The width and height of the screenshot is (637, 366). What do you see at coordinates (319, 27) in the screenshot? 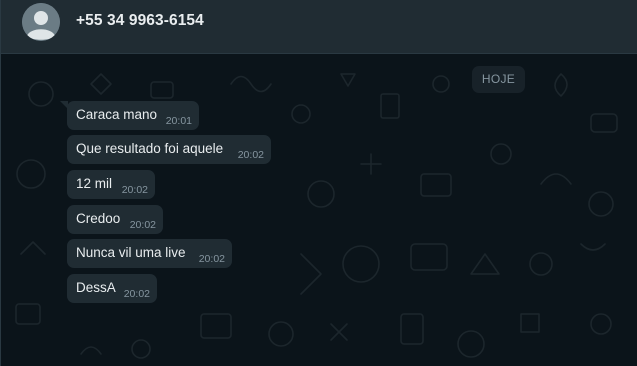
I see `chat-header: +55 34 9963-6154` at bounding box center [319, 27].